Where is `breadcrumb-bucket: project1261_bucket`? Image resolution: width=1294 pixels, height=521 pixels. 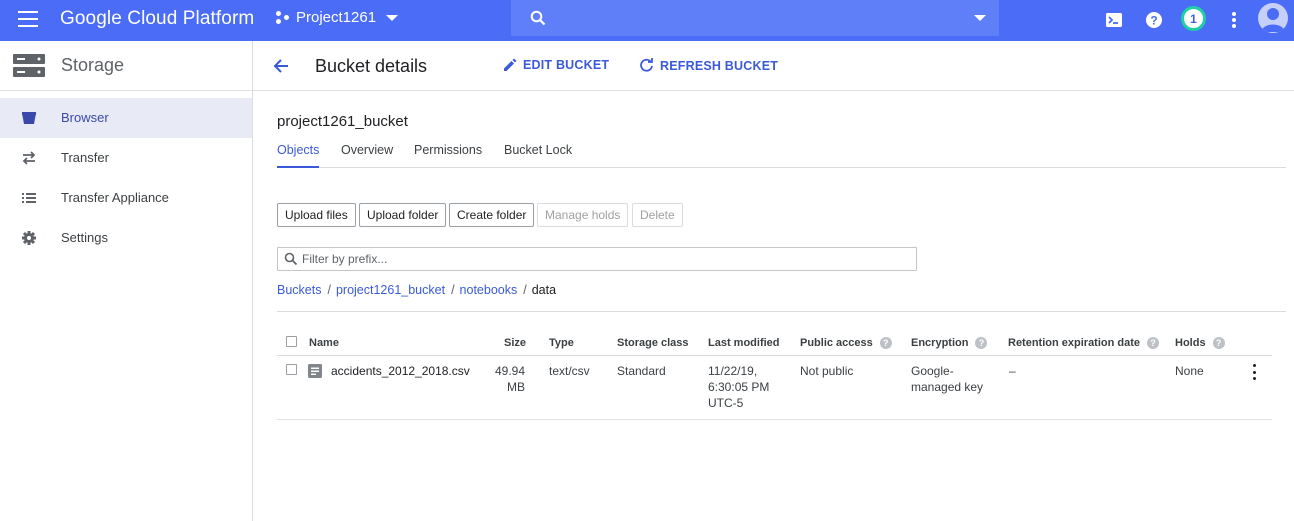
breadcrumb-bucket: project1261_bucket is located at coordinates (390, 290).